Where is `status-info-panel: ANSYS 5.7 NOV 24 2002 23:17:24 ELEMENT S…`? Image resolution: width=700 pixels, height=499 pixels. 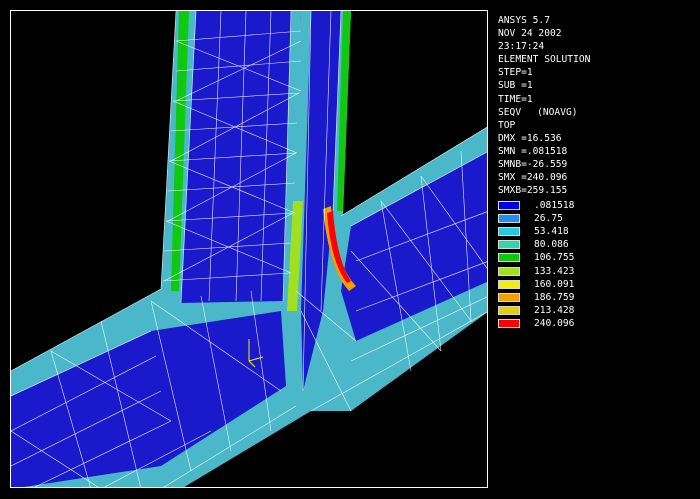
status-info-panel: ANSYS 5.7 NOV 24 2002 23:17:24 ELEMENT S… is located at coordinates (544, 105).